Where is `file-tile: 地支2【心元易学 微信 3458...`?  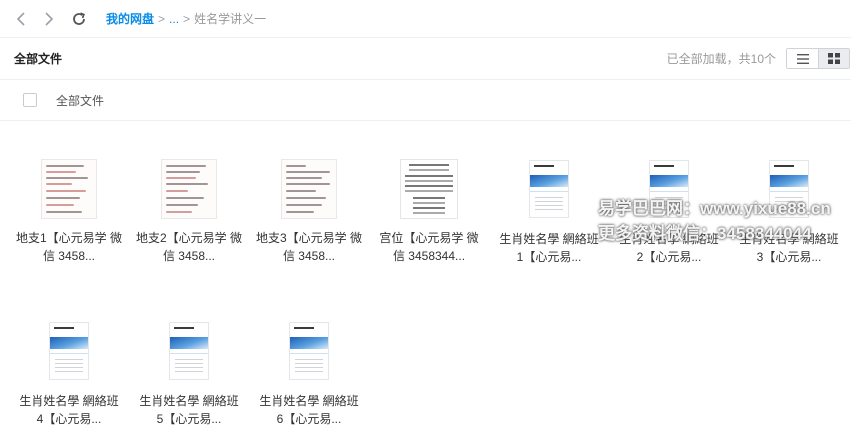
file-tile: 地支2【心元易学 微信 3458... is located at coordinates (189, 211).